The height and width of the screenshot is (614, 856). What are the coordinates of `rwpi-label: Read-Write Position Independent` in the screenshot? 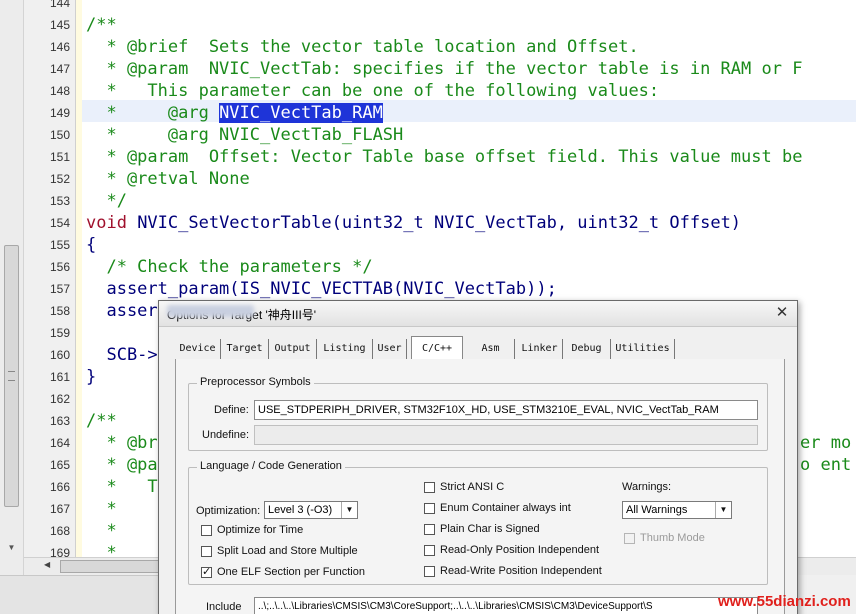 It's located at (521, 571).